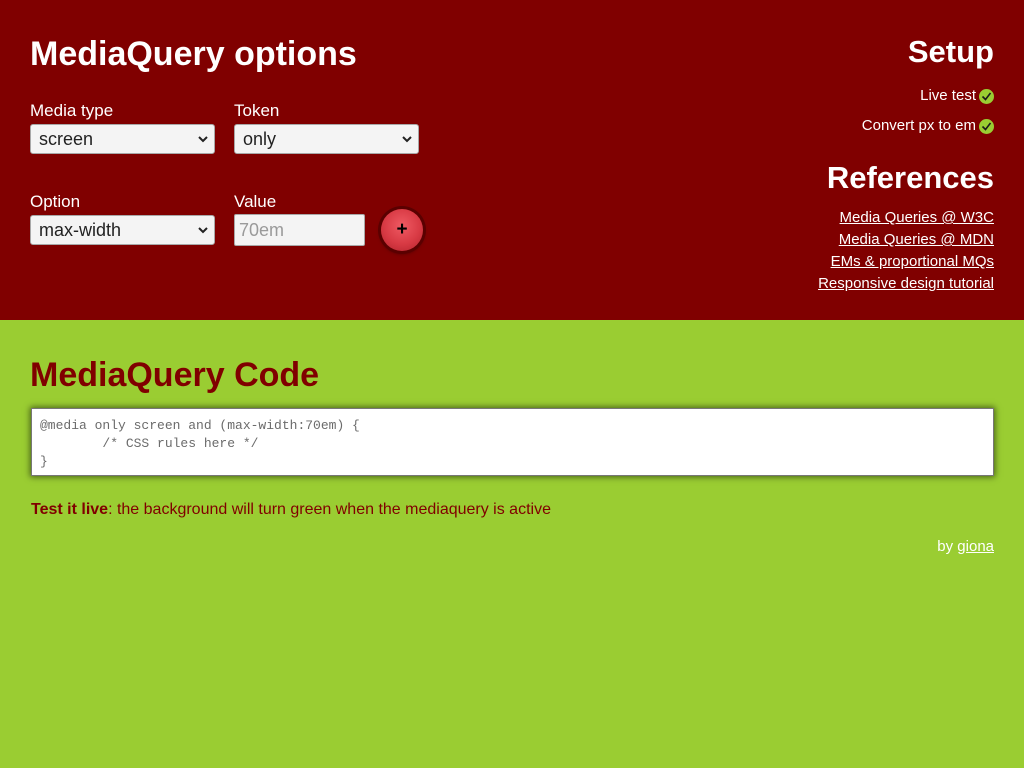 The width and height of the screenshot is (1024, 768). What do you see at coordinates (175, 375) in the screenshot?
I see `code-title: MediaQuery Code` at bounding box center [175, 375].